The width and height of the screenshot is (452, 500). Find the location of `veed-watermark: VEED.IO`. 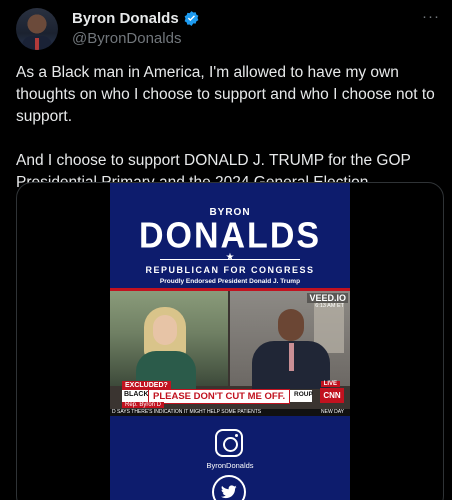

veed-watermark: VEED.IO is located at coordinates (327, 298).